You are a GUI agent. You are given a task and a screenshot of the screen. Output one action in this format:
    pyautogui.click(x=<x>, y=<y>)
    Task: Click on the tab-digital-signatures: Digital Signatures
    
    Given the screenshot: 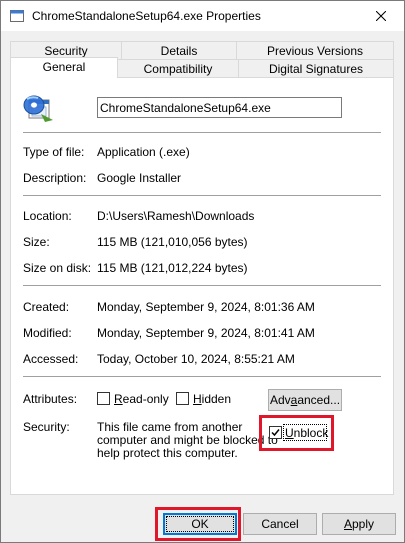 What is the action you would take?
    pyautogui.click(x=316, y=68)
    